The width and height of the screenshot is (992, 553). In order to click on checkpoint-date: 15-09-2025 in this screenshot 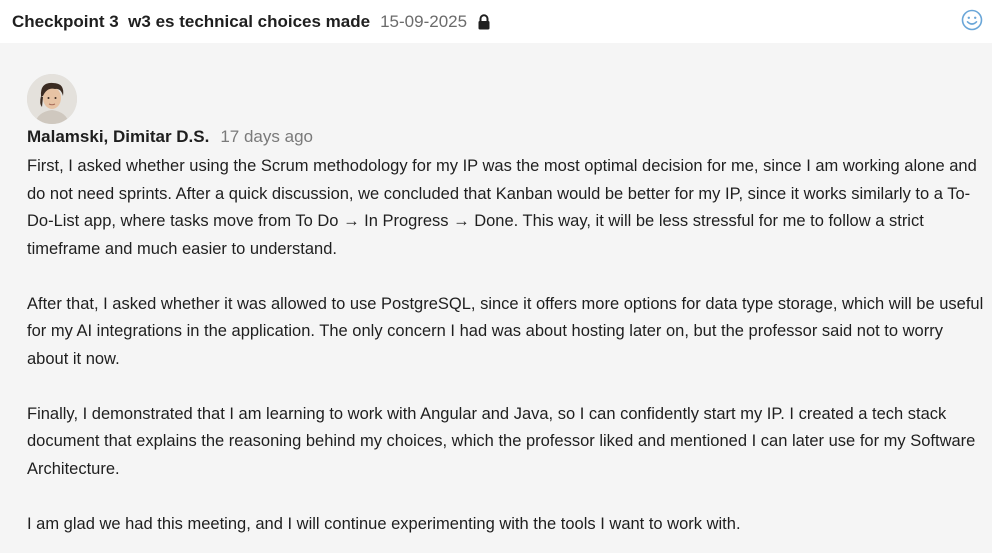, I will do `click(424, 21)`.